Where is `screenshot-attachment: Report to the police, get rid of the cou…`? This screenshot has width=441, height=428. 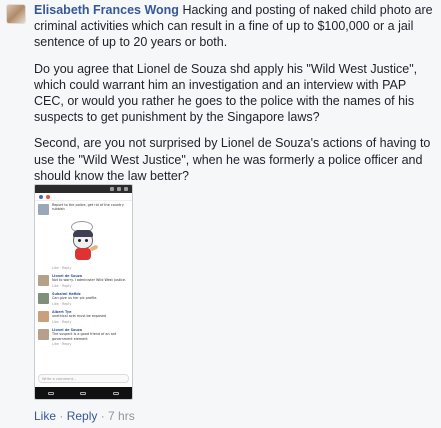 screenshot-attachment: Report to the police, get rid of the cou… is located at coordinates (83, 292).